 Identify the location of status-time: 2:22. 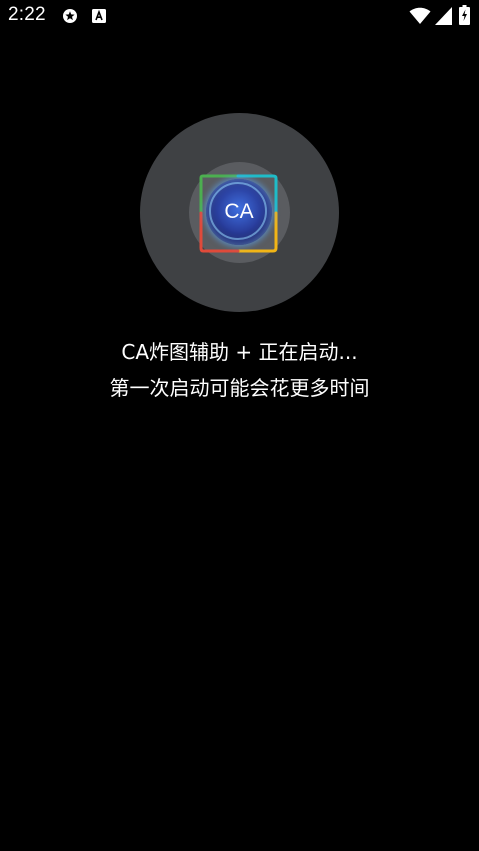
(27, 14).